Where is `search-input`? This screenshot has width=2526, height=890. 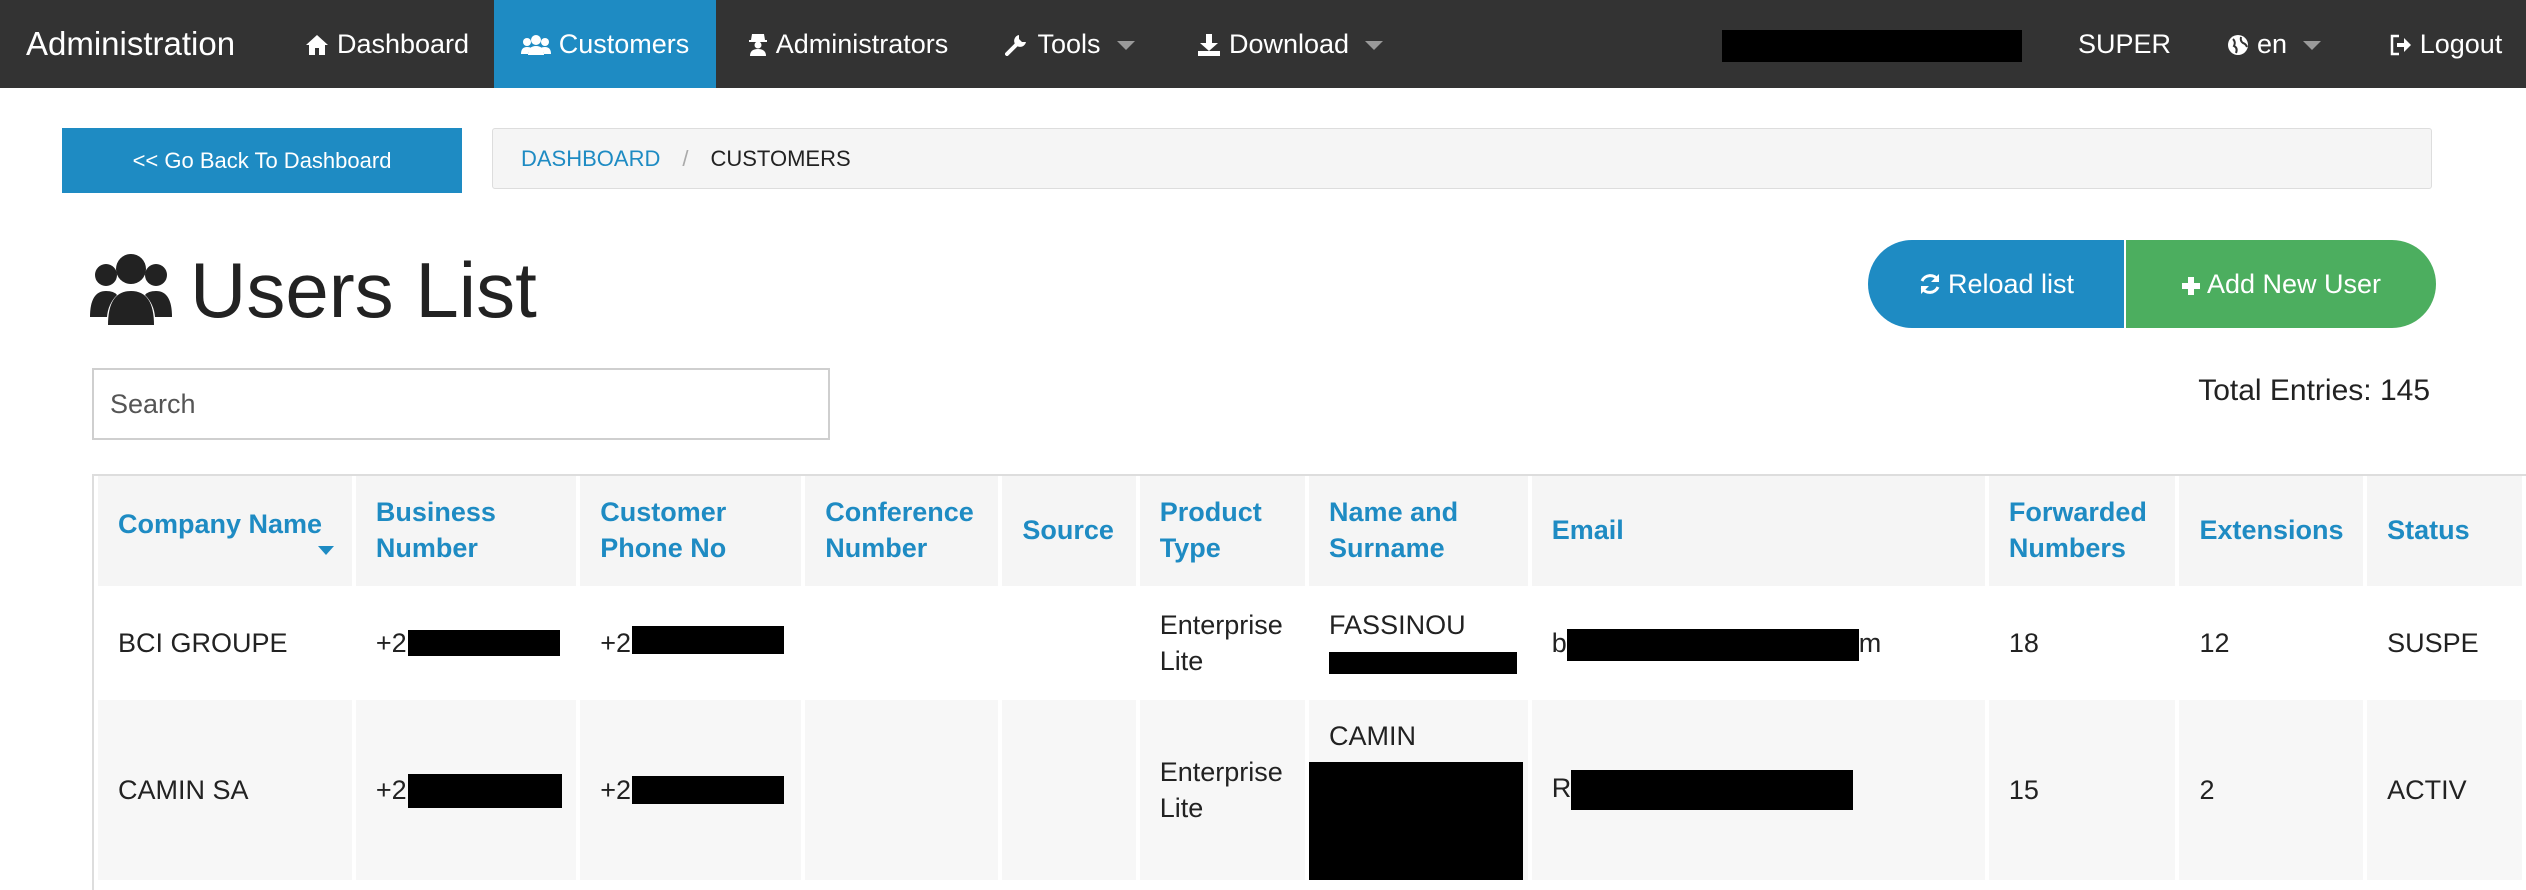 search-input is located at coordinates (461, 404).